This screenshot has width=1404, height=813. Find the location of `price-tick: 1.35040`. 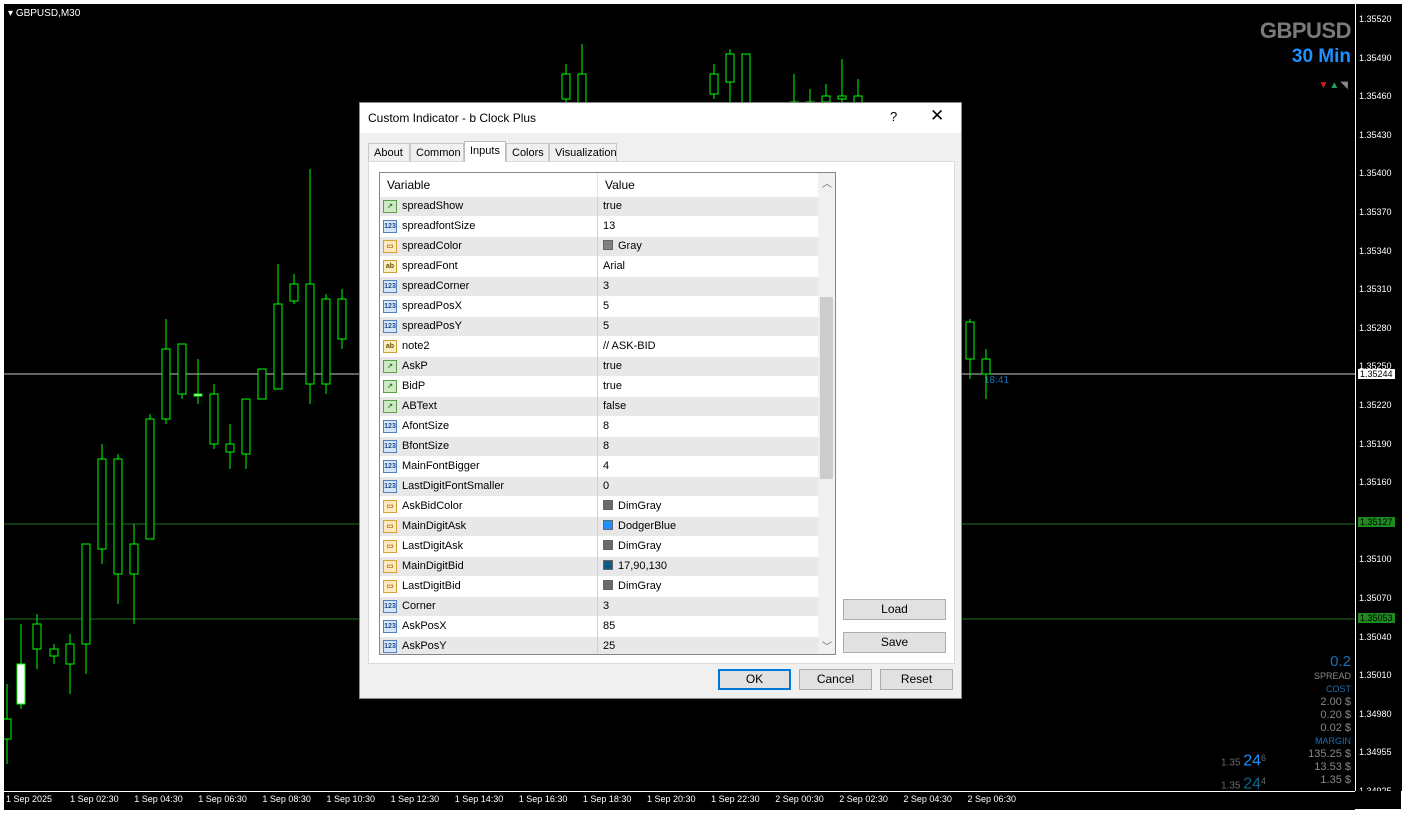

price-tick: 1.35040 is located at coordinates (1375, 636).